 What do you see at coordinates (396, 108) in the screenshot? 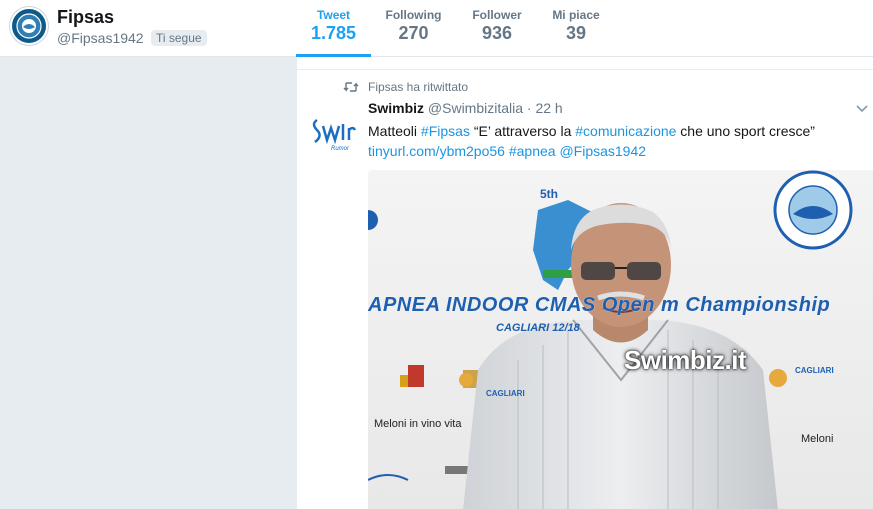
I see `author-name: Swimbiz` at bounding box center [396, 108].